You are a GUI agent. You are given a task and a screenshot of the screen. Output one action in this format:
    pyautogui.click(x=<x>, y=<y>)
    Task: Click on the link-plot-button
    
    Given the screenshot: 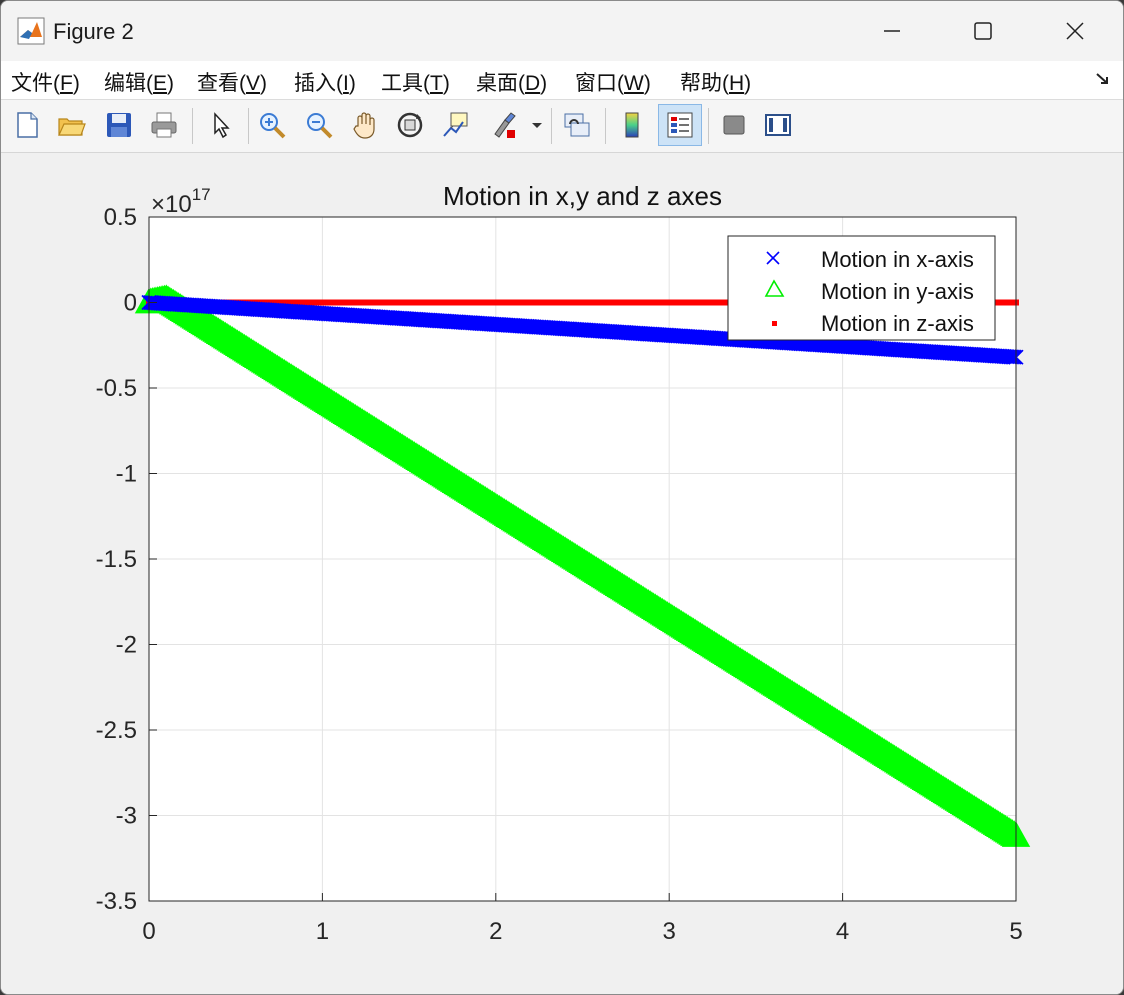 What is the action you would take?
    pyautogui.click(x=577, y=125)
    